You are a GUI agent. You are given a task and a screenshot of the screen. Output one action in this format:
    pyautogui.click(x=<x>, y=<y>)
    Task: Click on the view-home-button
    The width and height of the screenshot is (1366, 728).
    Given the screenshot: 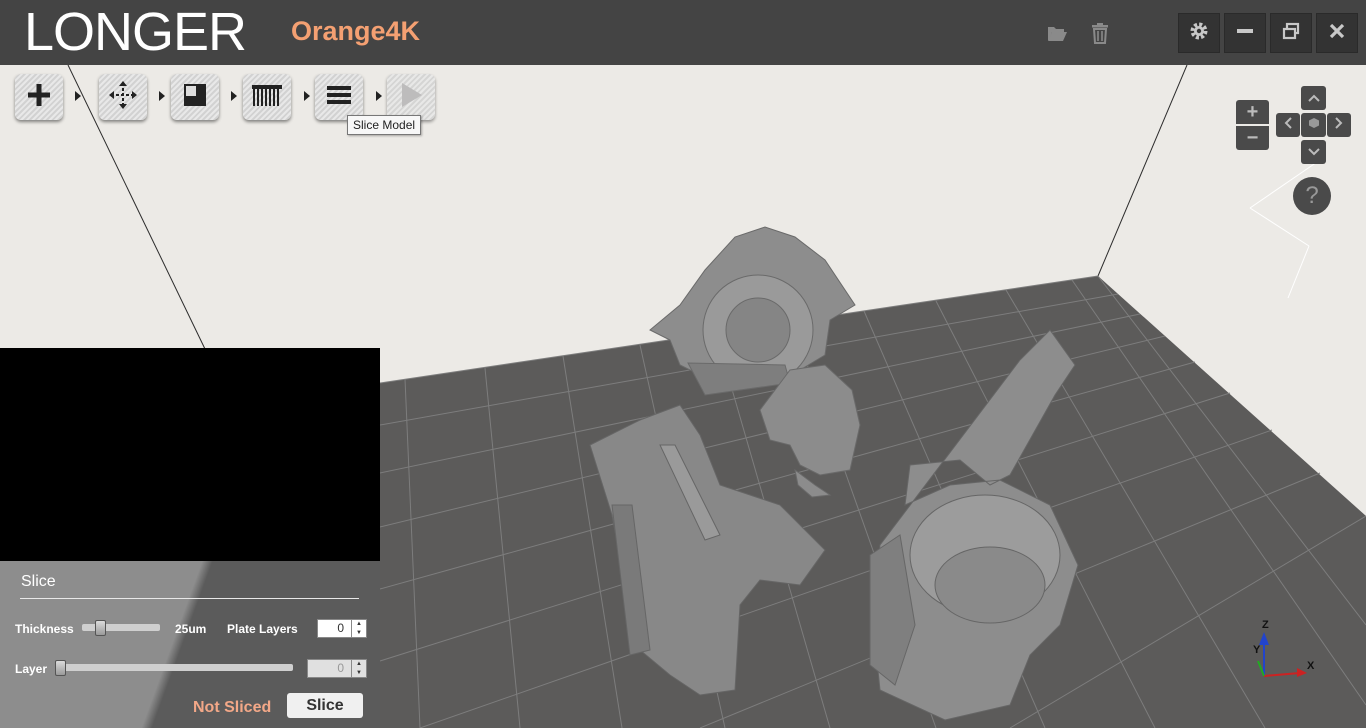 What is the action you would take?
    pyautogui.click(x=1313, y=125)
    